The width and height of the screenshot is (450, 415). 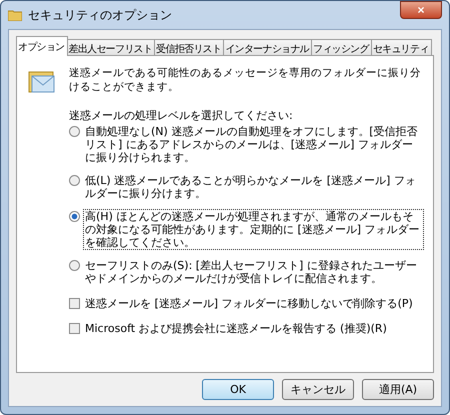 I want to click on dialog-button: 適用(A), so click(x=398, y=389).